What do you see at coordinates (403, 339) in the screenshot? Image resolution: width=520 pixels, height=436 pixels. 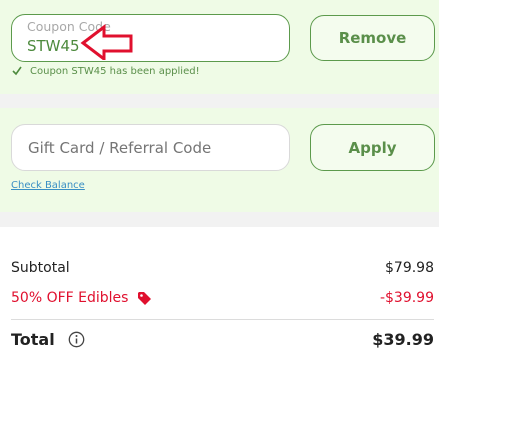 I see `total-value: $39.99` at bounding box center [403, 339].